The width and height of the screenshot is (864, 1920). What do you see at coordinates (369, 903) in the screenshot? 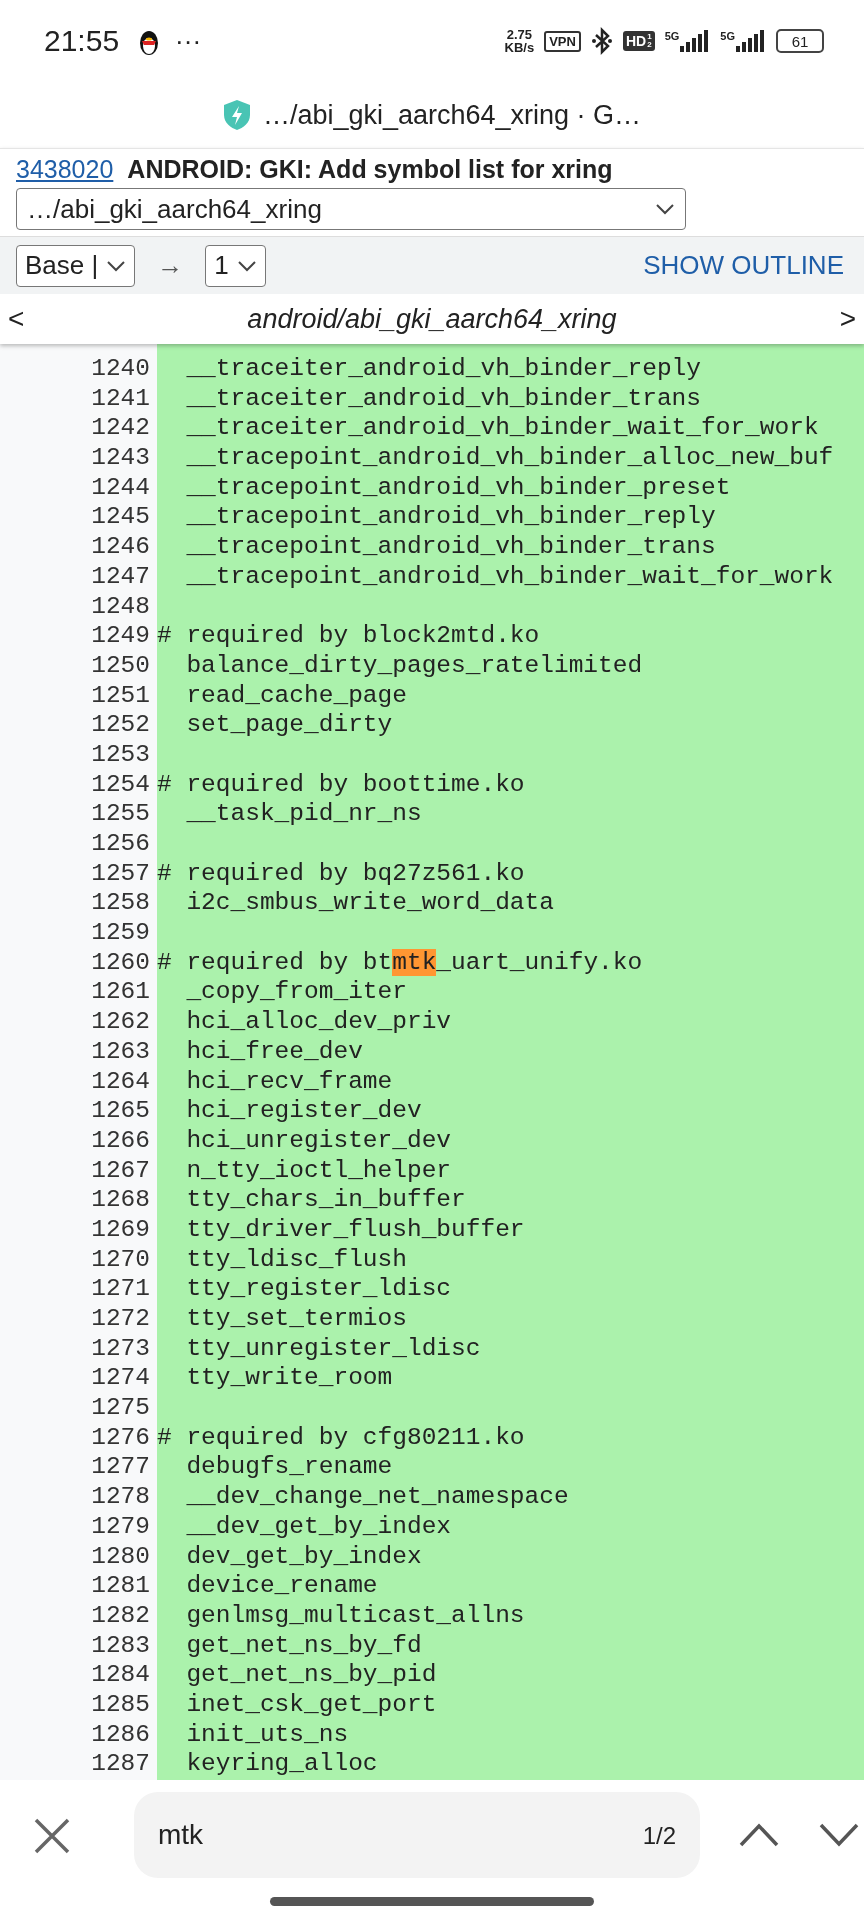
I see `code-line: i2c_smbus_write_word_data` at bounding box center [369, 903].